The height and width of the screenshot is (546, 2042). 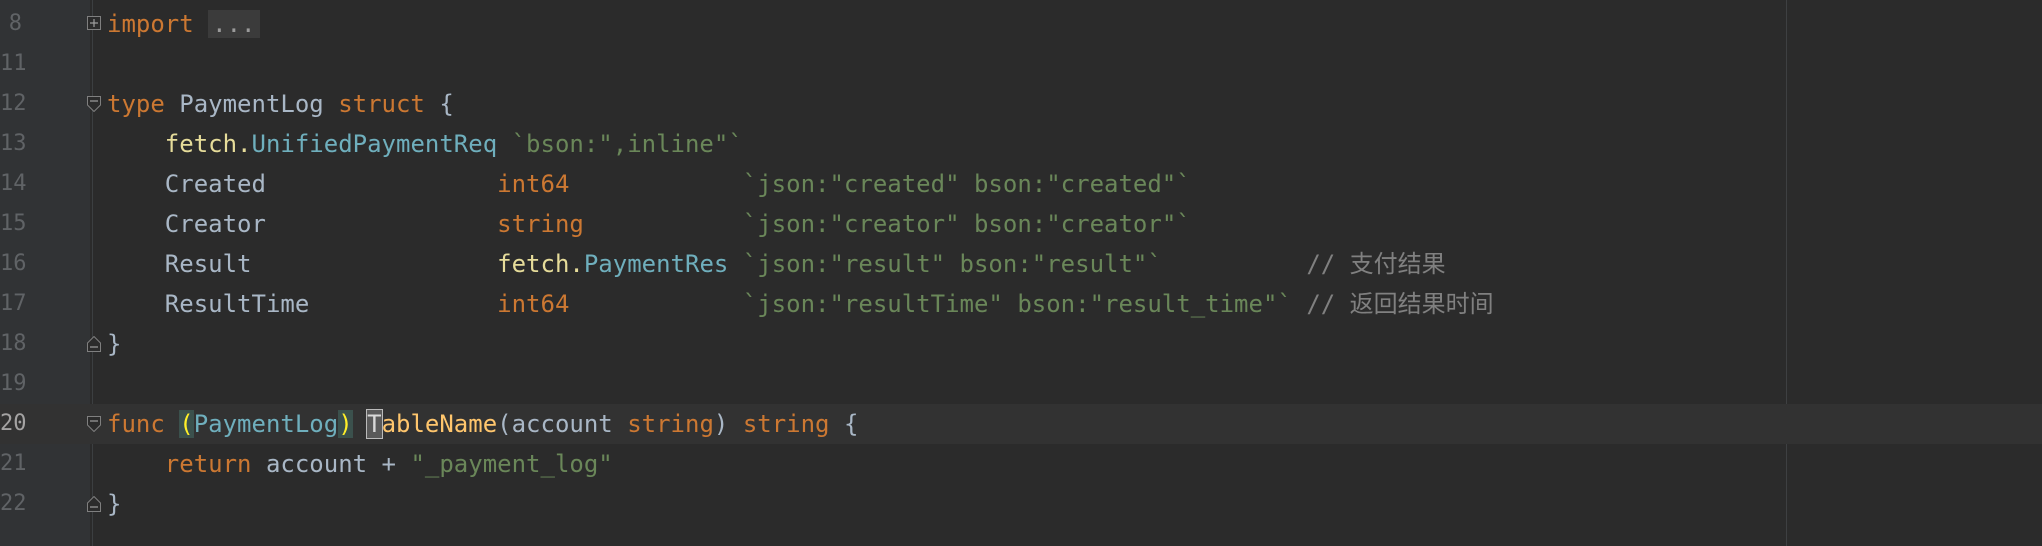 I want to click on code-token: type, so click(x=136, y=104).